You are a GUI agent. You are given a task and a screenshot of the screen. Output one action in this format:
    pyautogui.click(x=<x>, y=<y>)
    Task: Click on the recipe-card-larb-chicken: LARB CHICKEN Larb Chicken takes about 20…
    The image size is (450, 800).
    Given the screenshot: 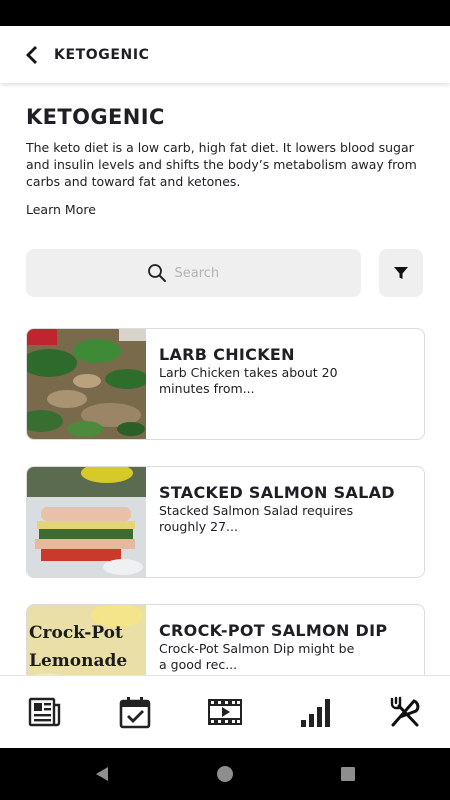 What is the action you would take?
    pyautogui.click(x=225, y=384)
    